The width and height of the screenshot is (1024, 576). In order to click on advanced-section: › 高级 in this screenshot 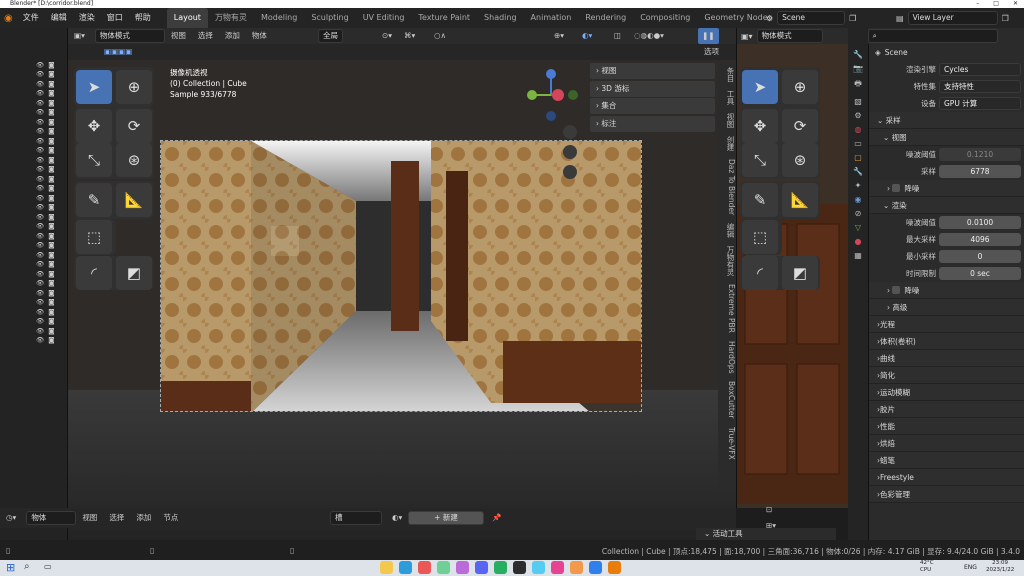, I will do `click(946, 307)`.